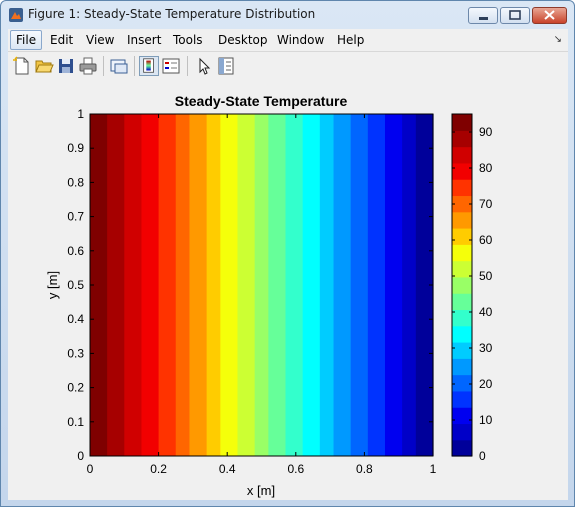 The width and height of the screenshot is (575, 507). What do you see at coordinates (44, 66) in the screenshot?
I see `open-file-icon` at bounding box center [44, 66].